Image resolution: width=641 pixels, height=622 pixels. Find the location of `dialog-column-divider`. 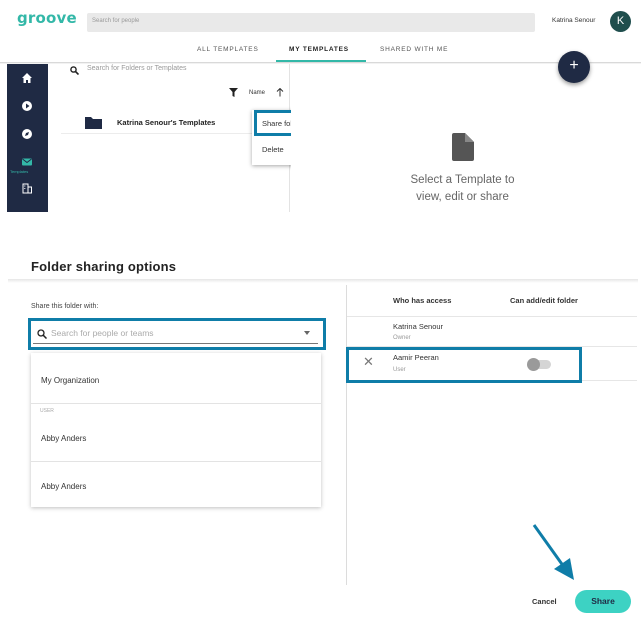

dialog-column-divider is located at coordinates (346, 435).